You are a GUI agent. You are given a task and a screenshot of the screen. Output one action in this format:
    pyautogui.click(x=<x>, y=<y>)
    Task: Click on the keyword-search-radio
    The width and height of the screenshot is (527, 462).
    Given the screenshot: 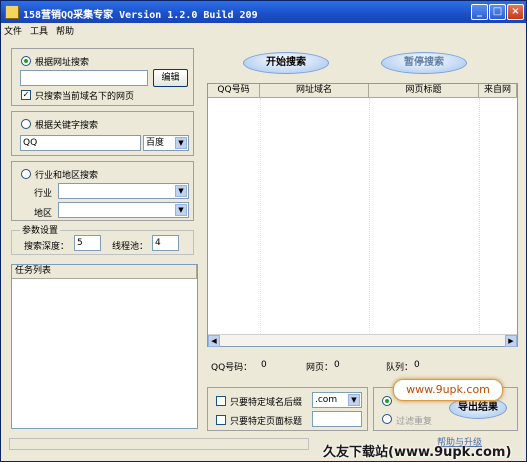 What is the action you would take?
    pyautogui.click(x=26, y=124)
    